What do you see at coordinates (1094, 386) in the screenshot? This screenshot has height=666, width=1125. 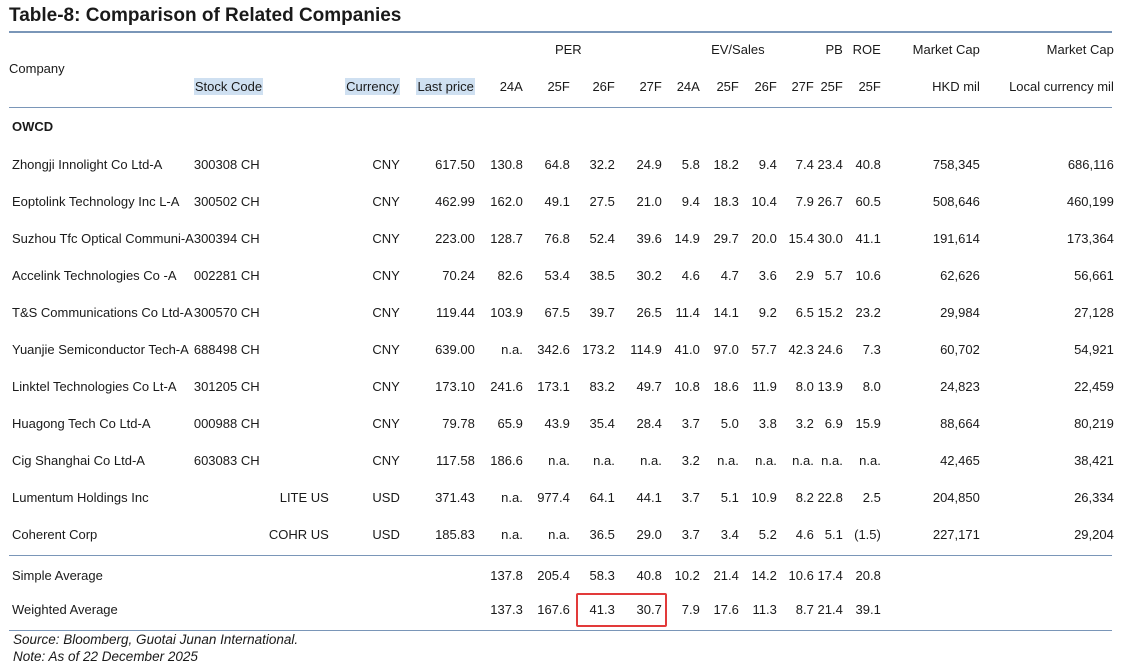 I see `market-cap-local: 22,459` at bounding box center [1094, 386].